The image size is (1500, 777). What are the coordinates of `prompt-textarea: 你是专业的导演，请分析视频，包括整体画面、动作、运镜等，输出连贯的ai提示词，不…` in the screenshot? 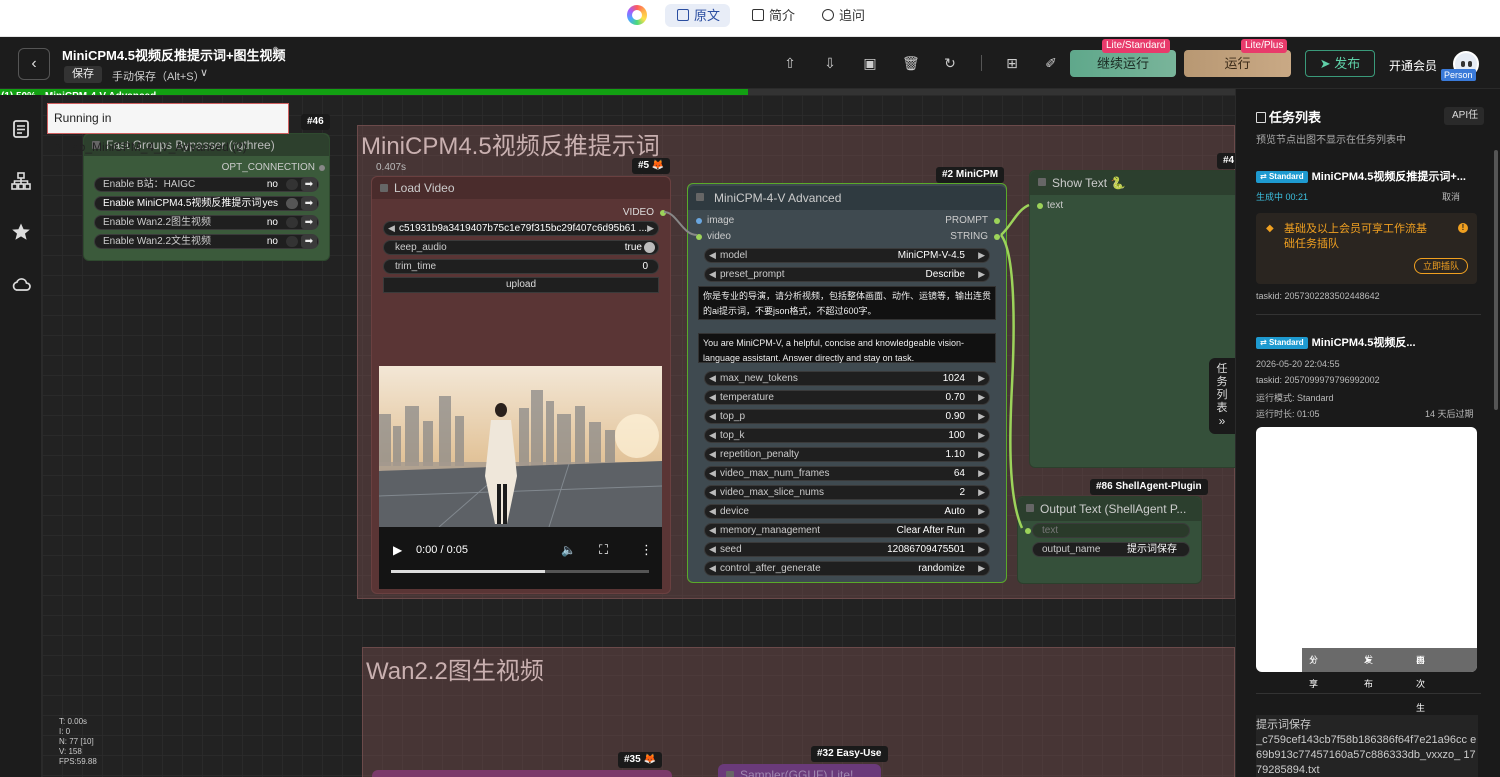 It's located at (847, 303).